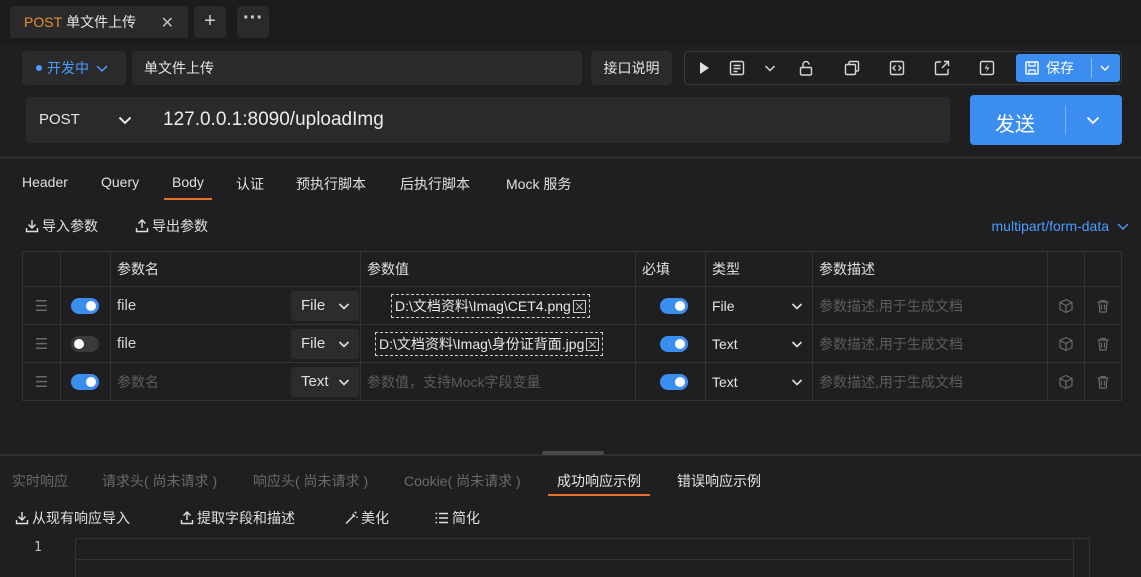 Image resolution: width=1141 pixels, height=577 pixels. I want to click on file-chip: D:\文档资料\Imag\身份证背面.jpg, so click(489, 343).